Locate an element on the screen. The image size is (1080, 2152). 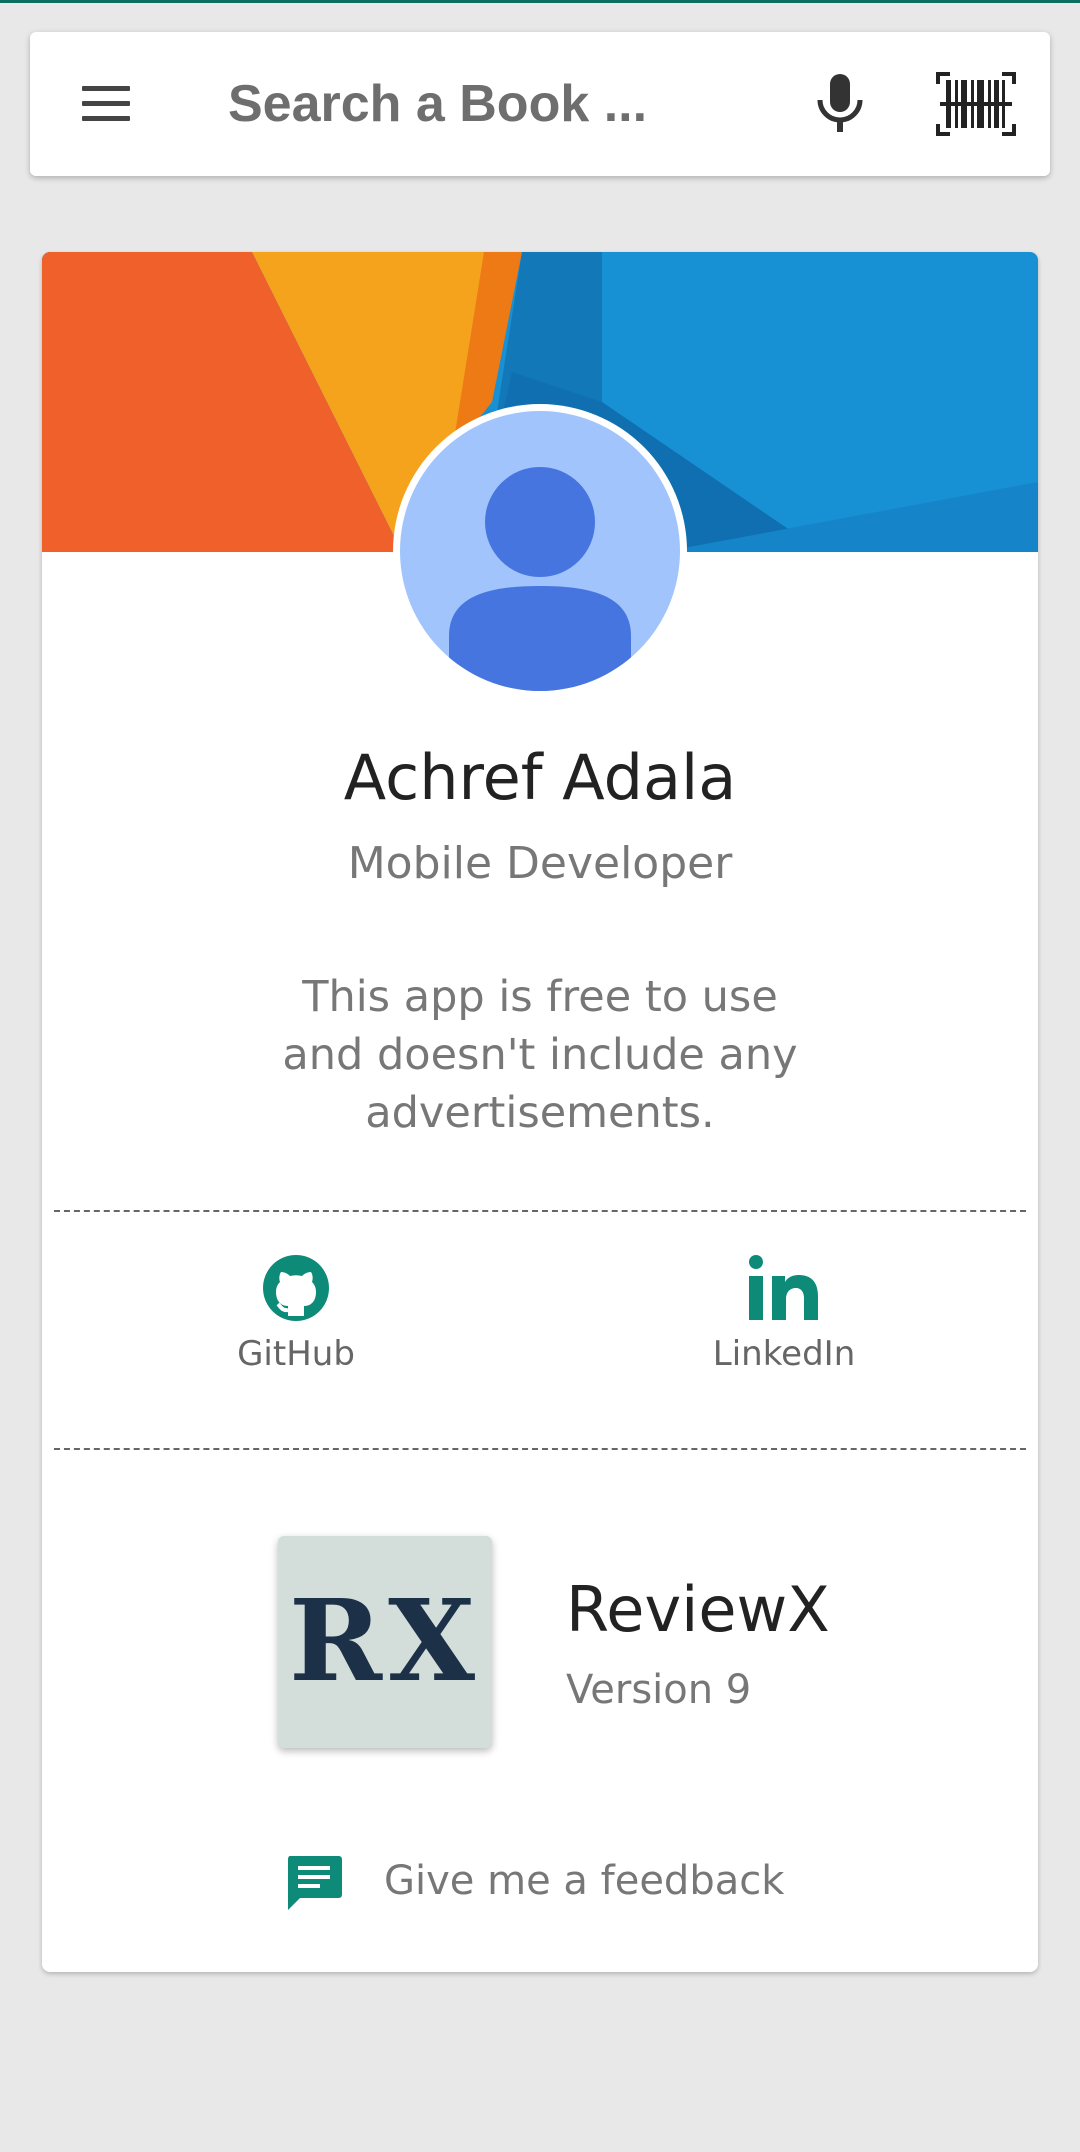
github-link: GitHub is located at coordinates (296, 1315).